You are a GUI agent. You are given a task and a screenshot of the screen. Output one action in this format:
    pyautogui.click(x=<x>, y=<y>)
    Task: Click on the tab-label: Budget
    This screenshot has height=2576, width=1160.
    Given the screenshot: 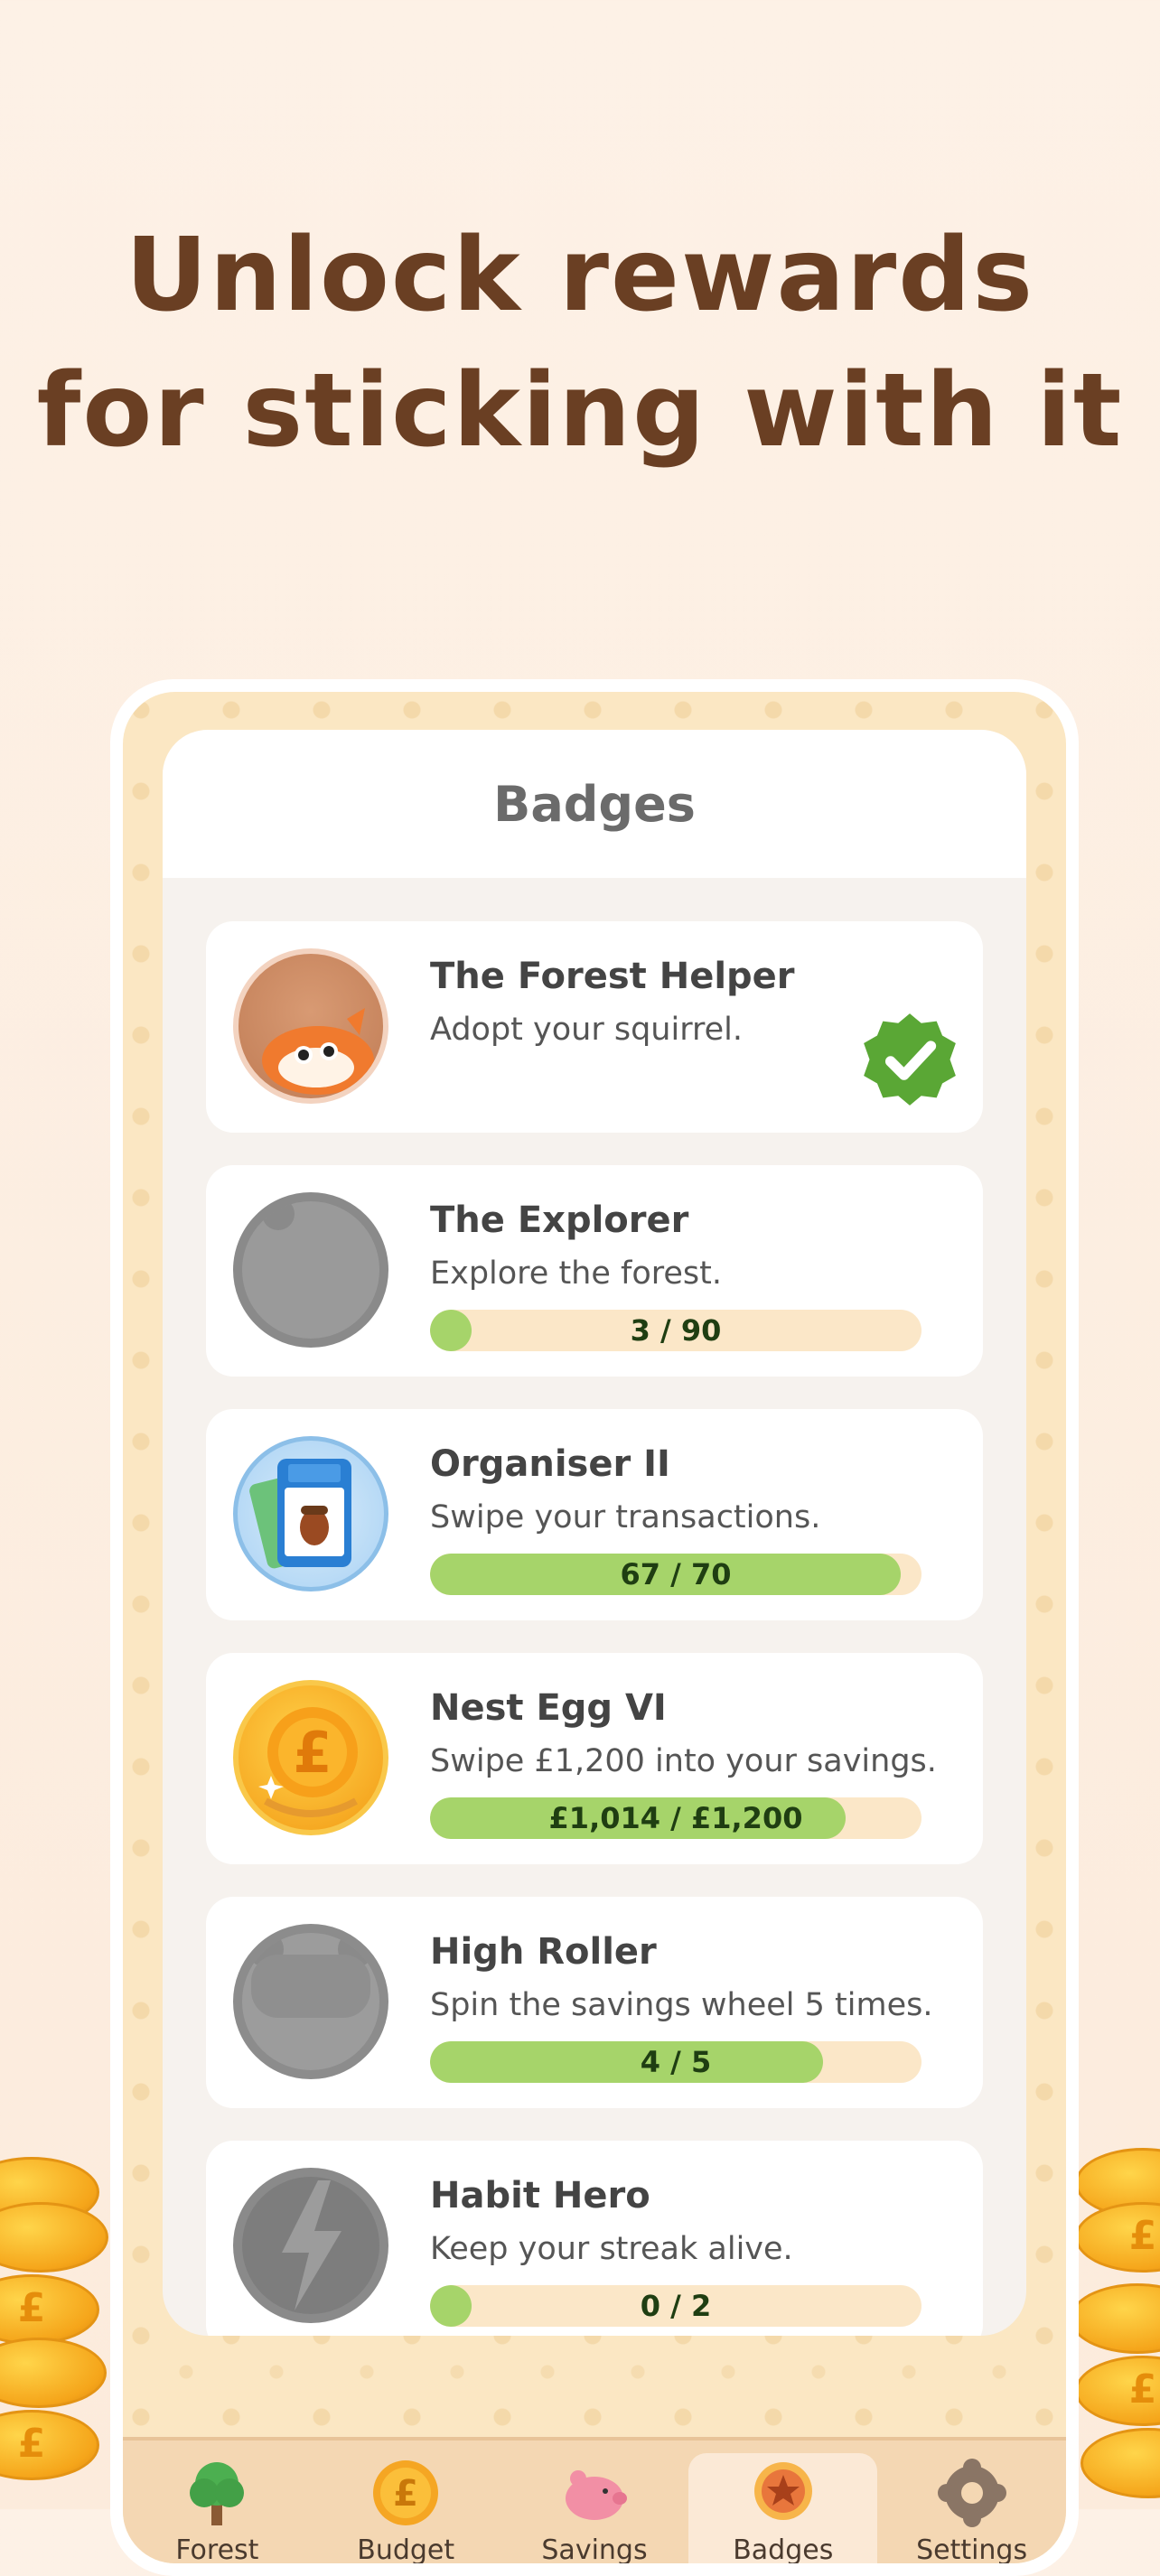 What is the action you would take?
    pyautogui.click(x=406, y=2548)
    